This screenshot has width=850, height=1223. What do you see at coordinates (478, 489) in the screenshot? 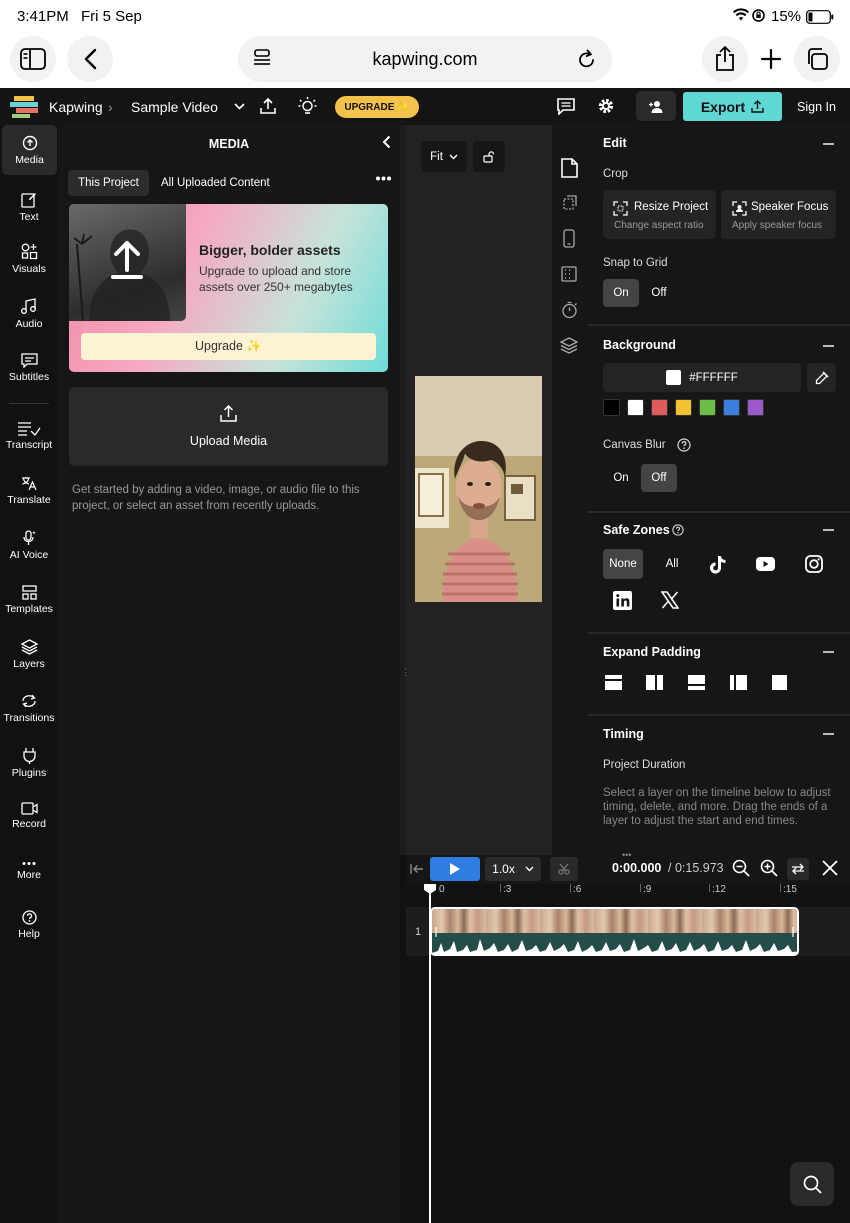
I see `video-preview` at bounding box center [478, 489].